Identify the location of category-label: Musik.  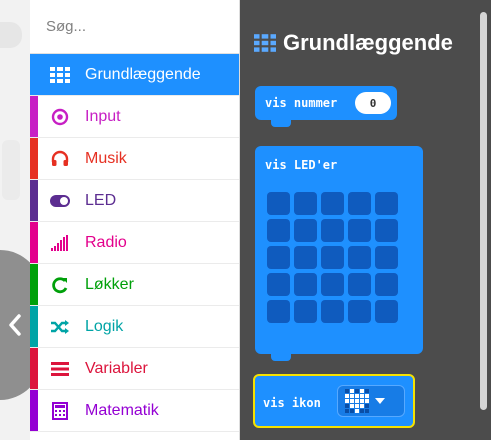
(106, 158).